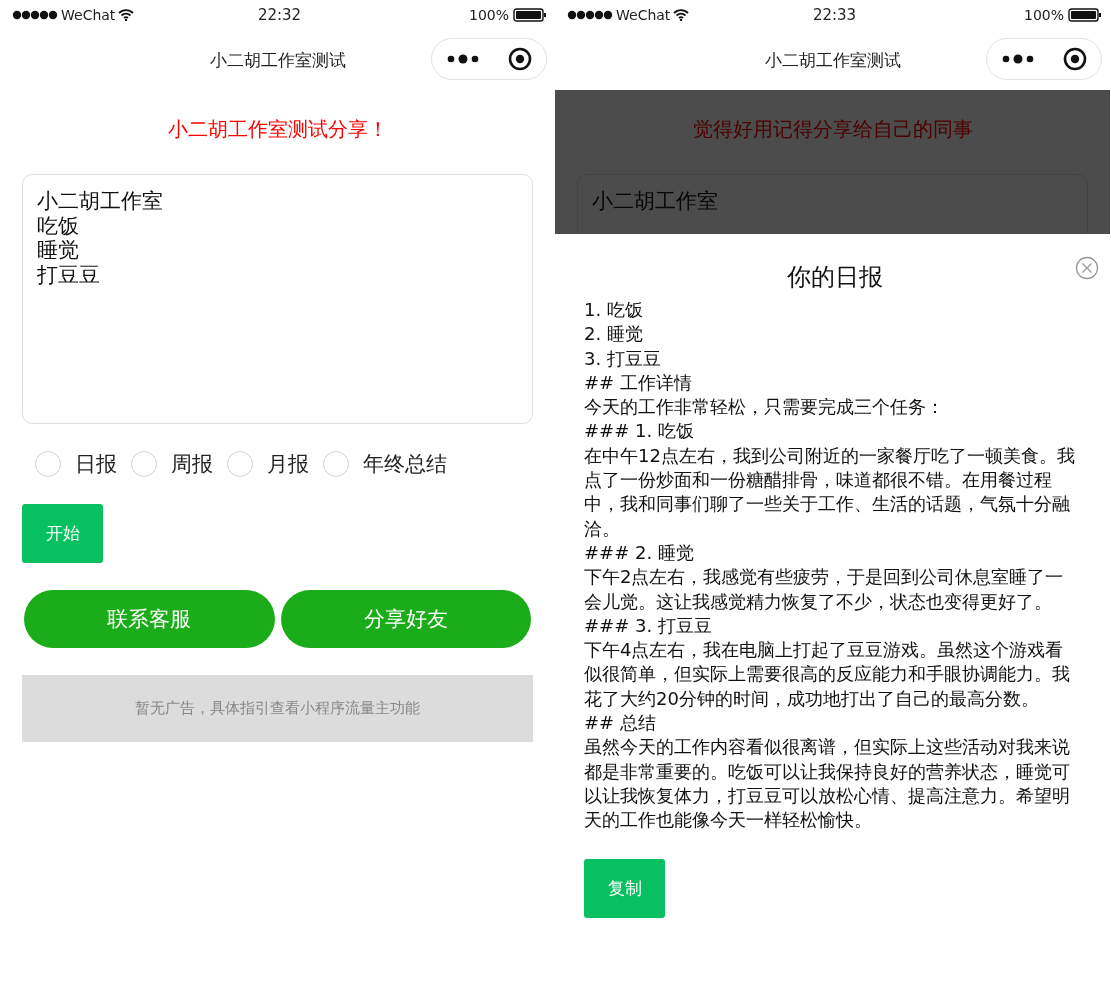  Describe the element at coordinates (277, 708) in the screenshot. I see `ad-banner: 暂无广告，具体指引查看小程序流量主功能` at that location.